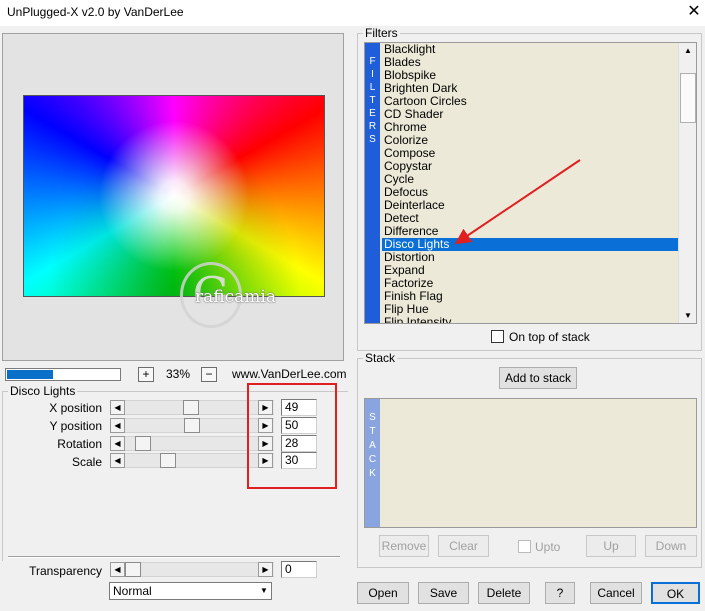 This screenshot has width=705, height=611. What do you see at coordinates (209, 374) in the screenshot?
I see `zoom-out-button: −` at bounding box center [209, 374].